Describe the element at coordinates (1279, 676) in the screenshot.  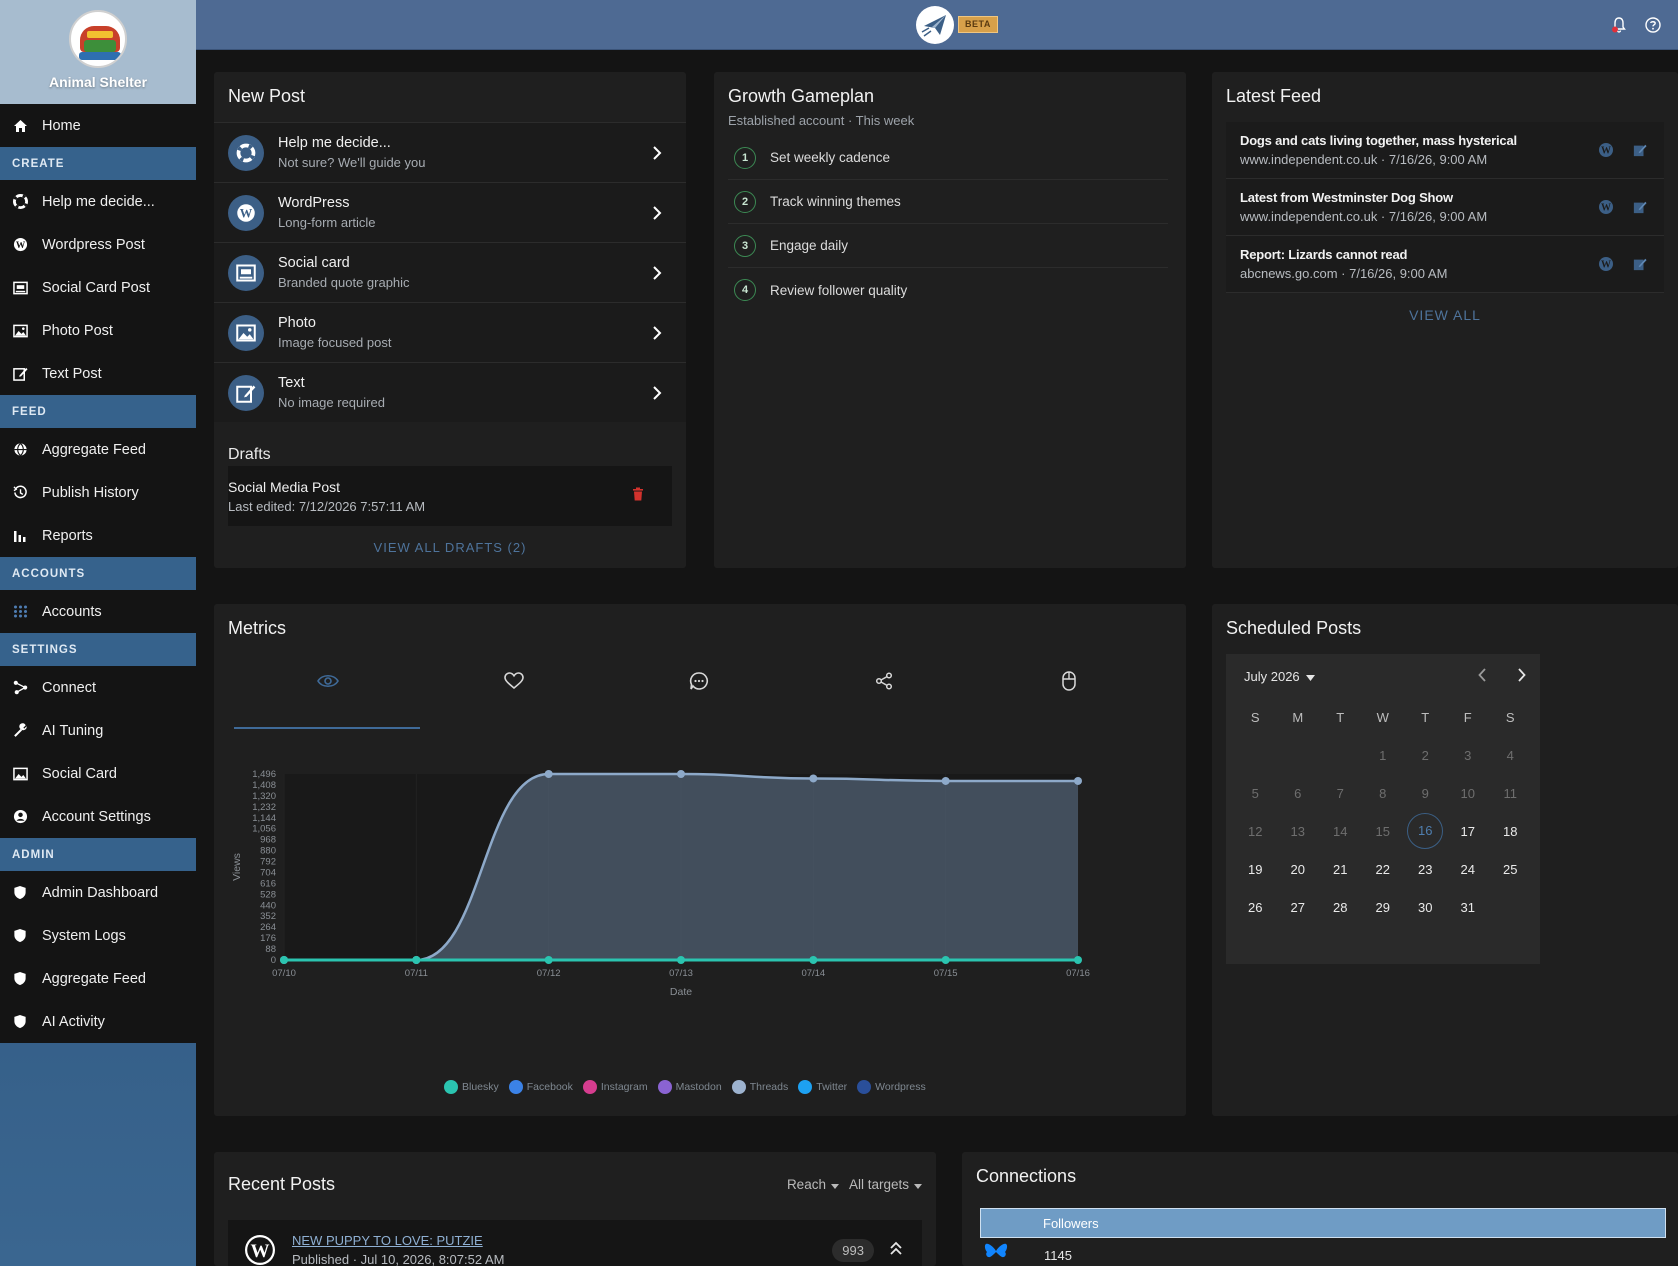
I see `month-selector: July 2026` at that location.